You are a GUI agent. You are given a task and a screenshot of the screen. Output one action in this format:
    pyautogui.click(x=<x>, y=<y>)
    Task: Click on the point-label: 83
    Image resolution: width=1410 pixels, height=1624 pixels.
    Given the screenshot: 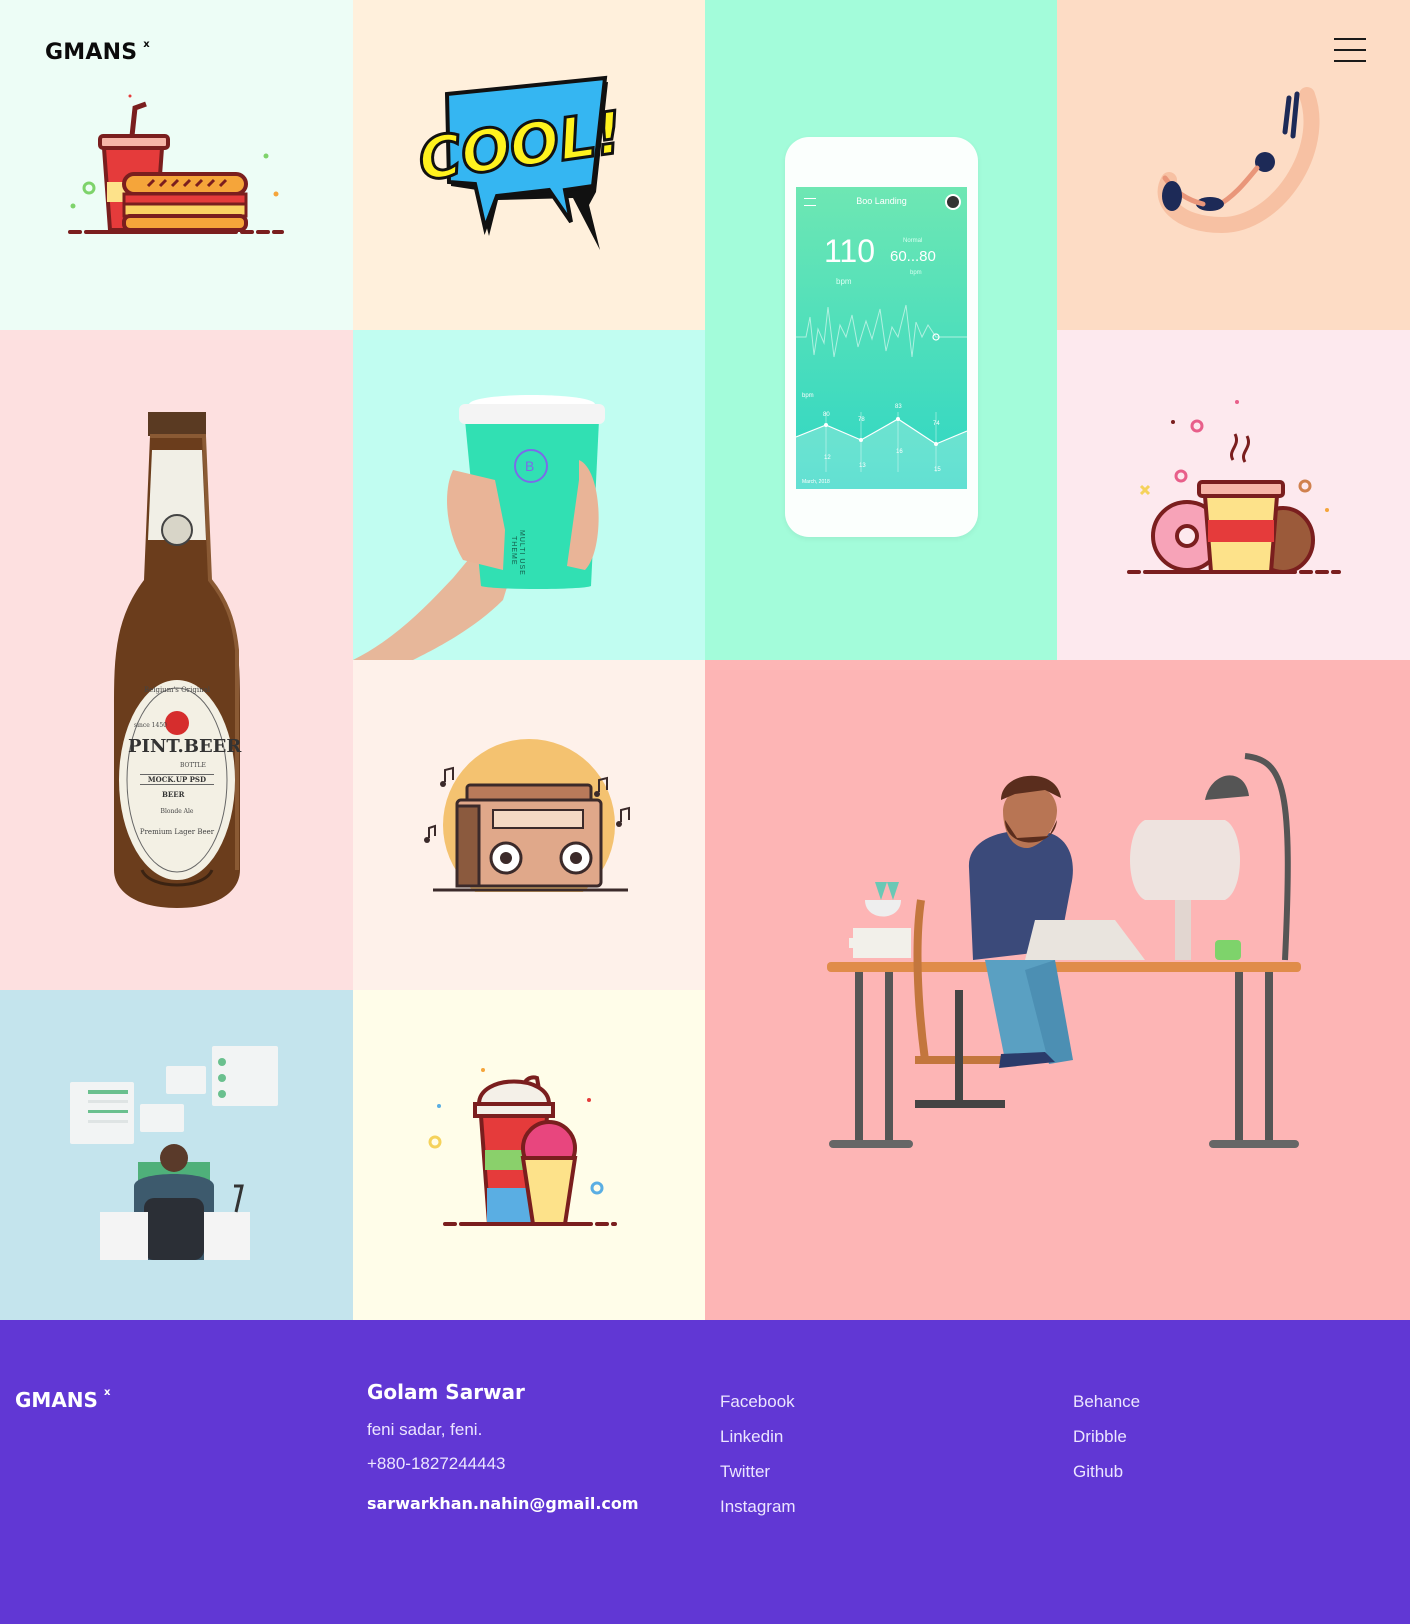 What is the action you would take?
    pyautogui.click(x=898, y=407)
    